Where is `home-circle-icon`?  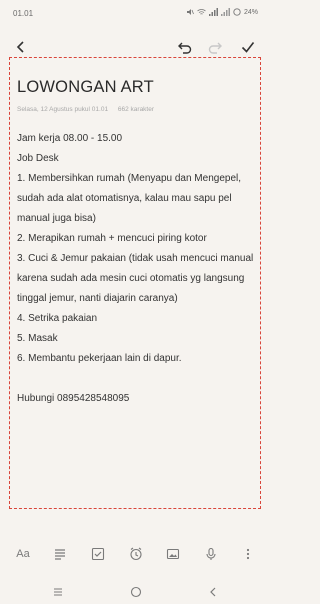
home-circle-icon is located at coordinates (136, 592).